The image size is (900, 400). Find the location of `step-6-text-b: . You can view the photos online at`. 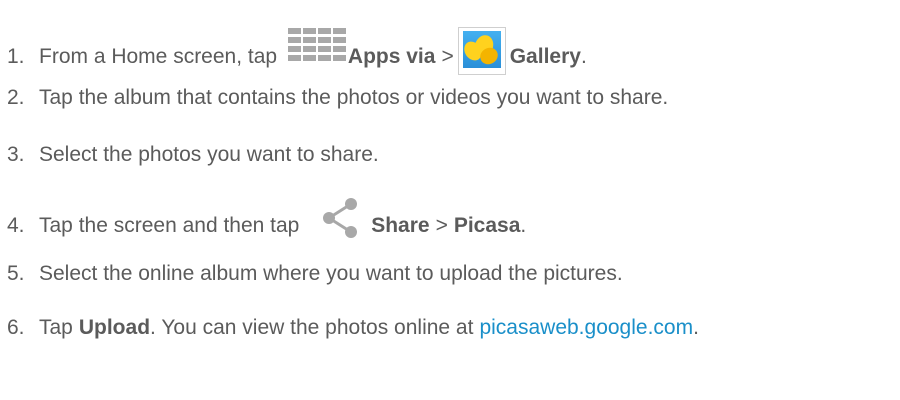

step-6-text-b: . You can view the photos online at is located at coordinates (312, 327).